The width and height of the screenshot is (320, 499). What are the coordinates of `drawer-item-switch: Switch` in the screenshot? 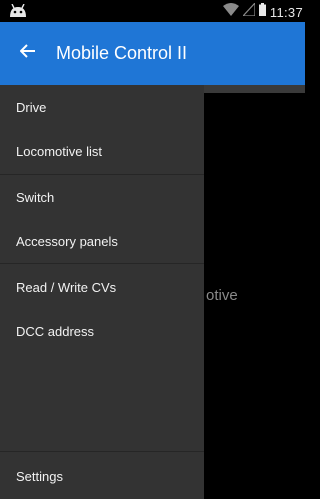 It's located at (102, 197).